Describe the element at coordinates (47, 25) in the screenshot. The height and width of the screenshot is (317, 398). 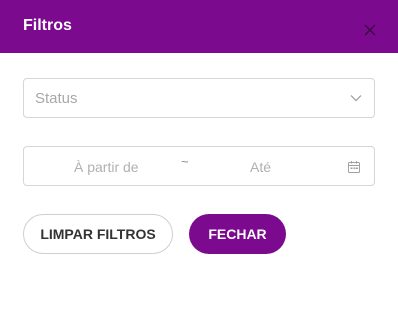
I see `dialog-title: Filtros` at that location.